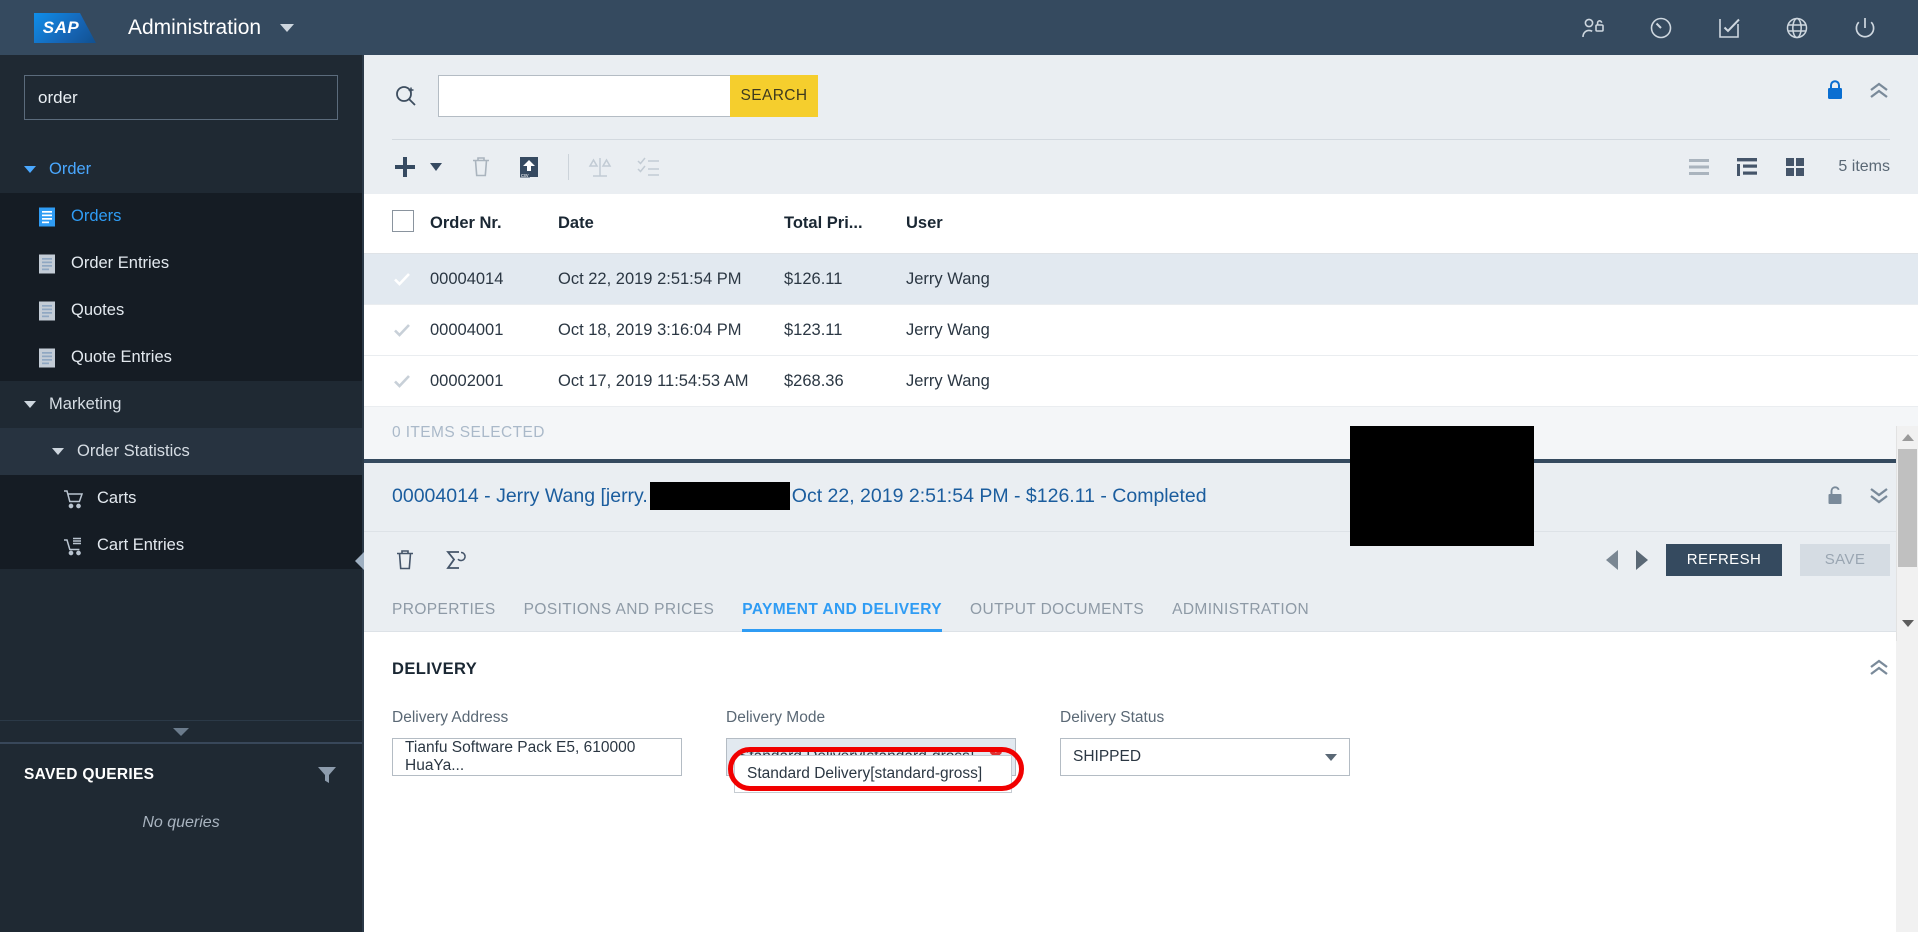 This screenshot has height=932, width=1918. Describe the element at coordinates (181, 731) in the screenshot. I see `sidebar-collapse-handle` at that location.